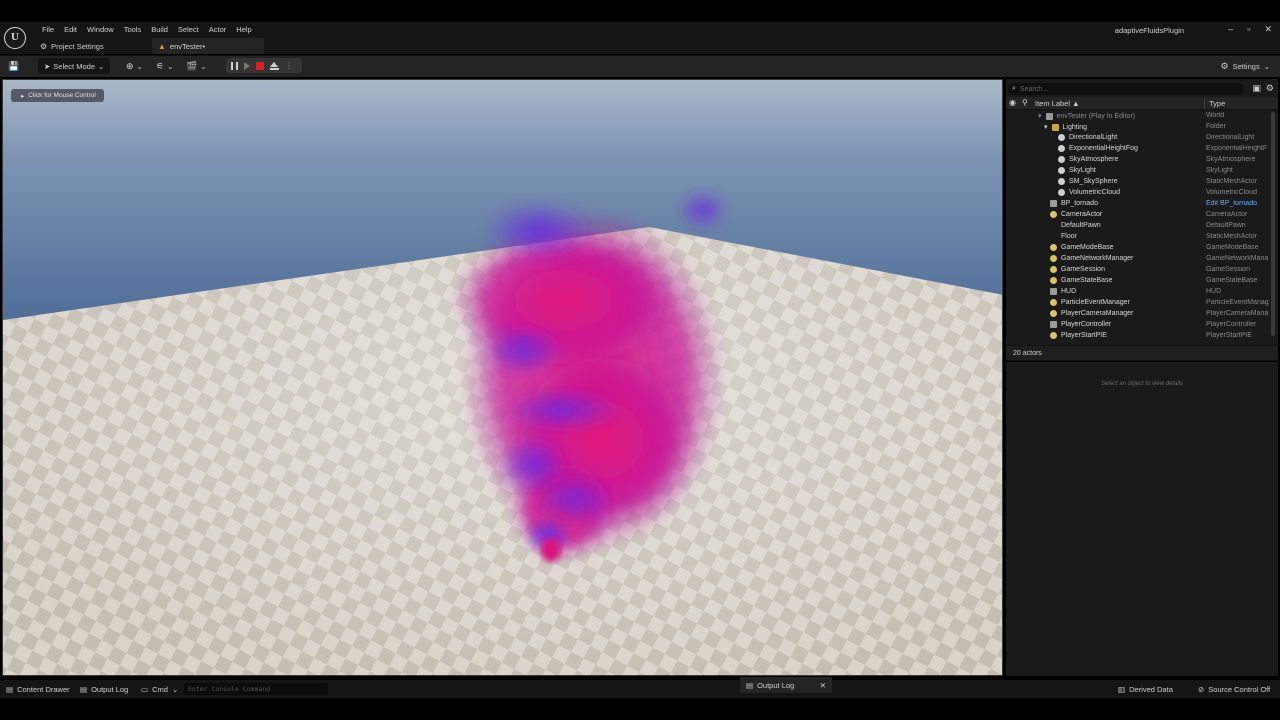 This screenshot has width=1280, height=720. Describe the element at coordinates (1139, 160) in the screenshot. I see `outliner-row: SkyAtmosphere SkyAtmosphere` at that location.